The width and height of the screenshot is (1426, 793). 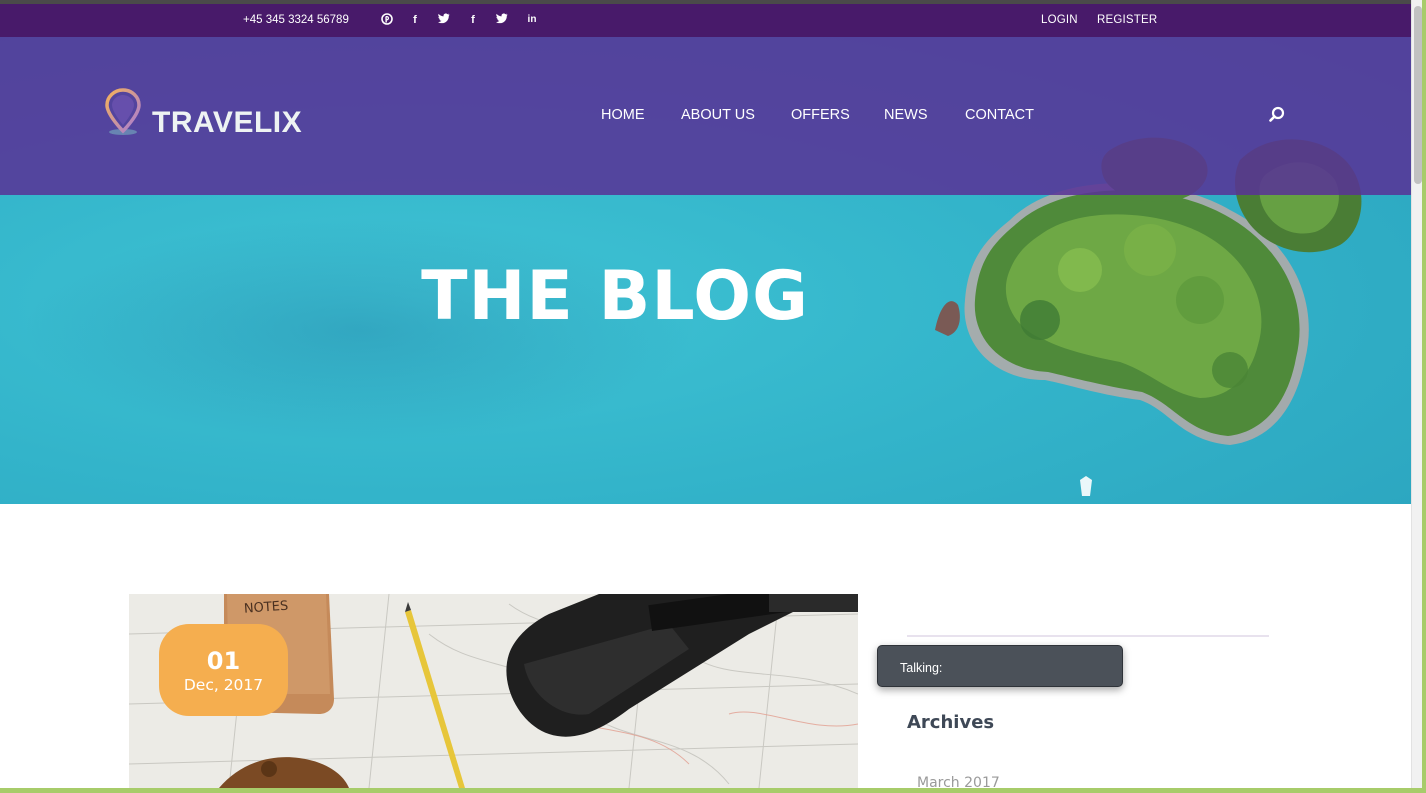 I want to click on phone-number: +45 345 3324 56789, so click(x=296, y=20).